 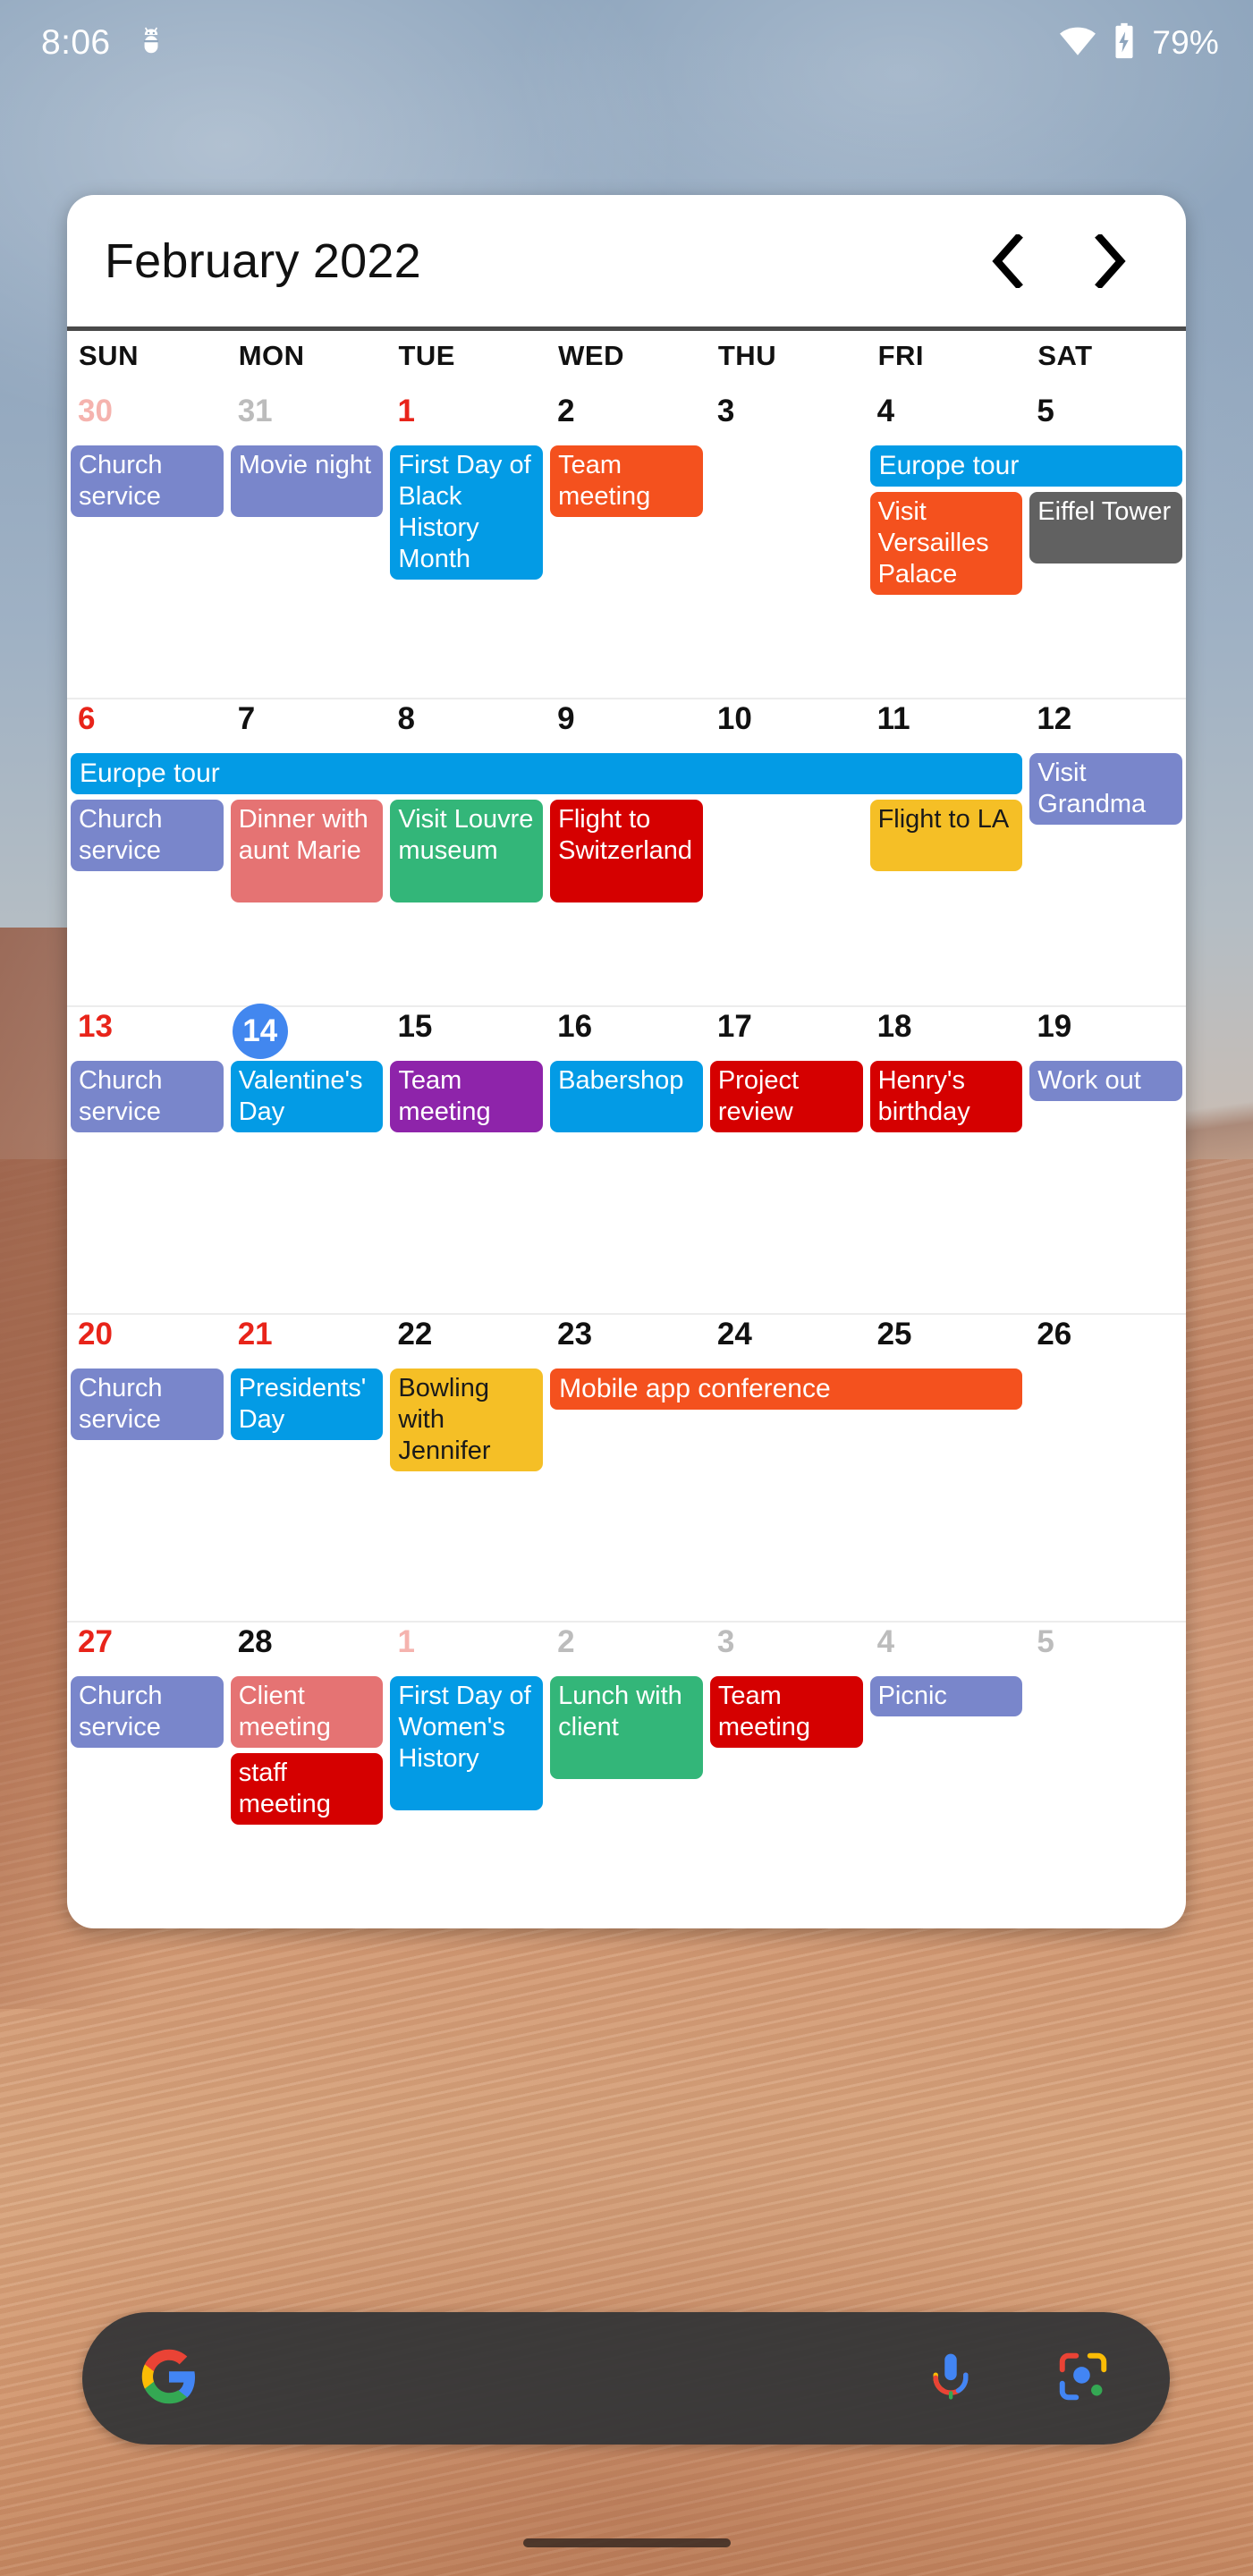 I want to click on calendar-event: Flight to Switzerland, so click(x=626, y=851).